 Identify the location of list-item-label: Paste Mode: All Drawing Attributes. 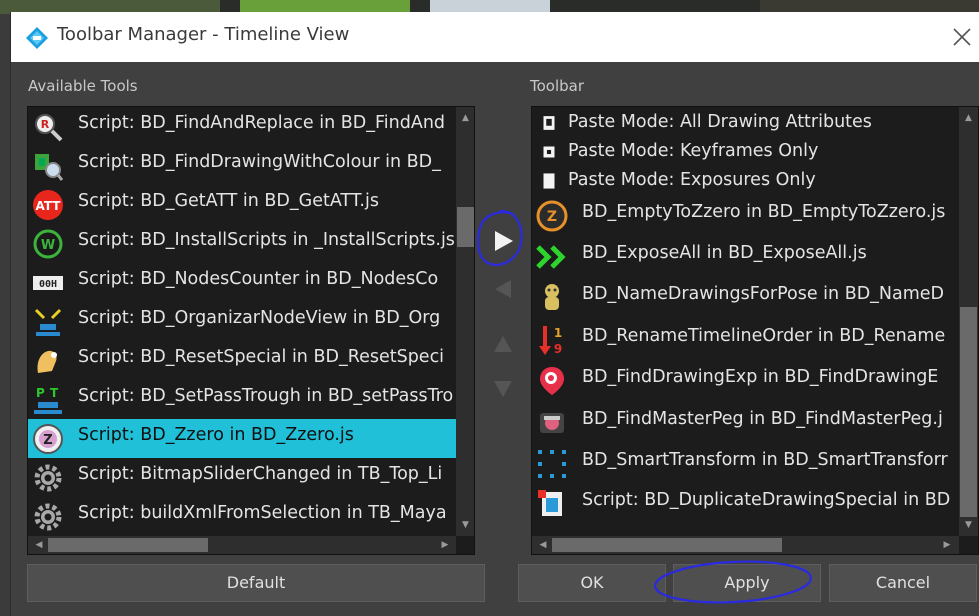
(720, 122).